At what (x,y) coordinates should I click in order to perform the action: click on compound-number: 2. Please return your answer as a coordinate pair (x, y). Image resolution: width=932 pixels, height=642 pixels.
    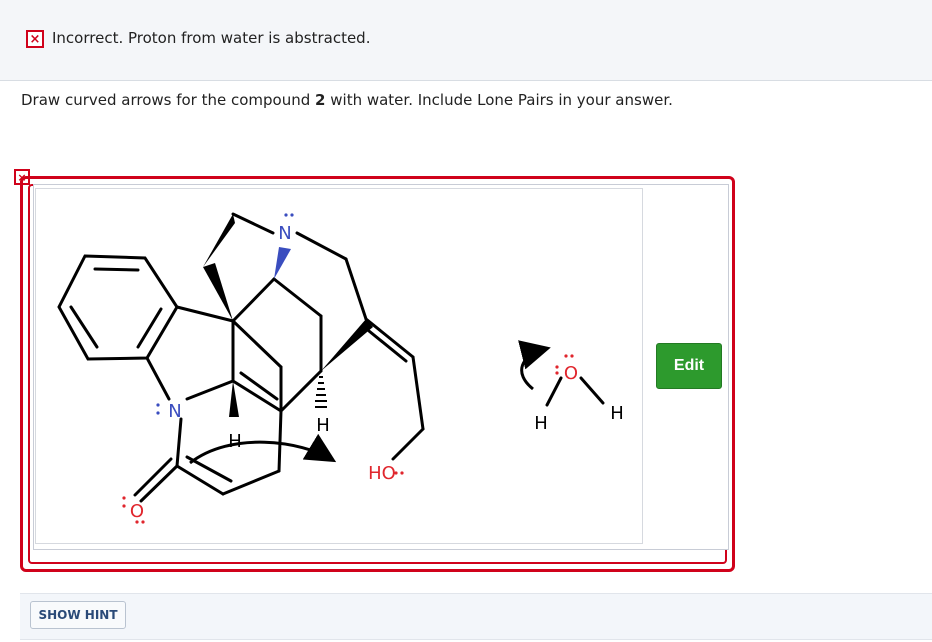
    Looking at the image, I should click on (320, 100).